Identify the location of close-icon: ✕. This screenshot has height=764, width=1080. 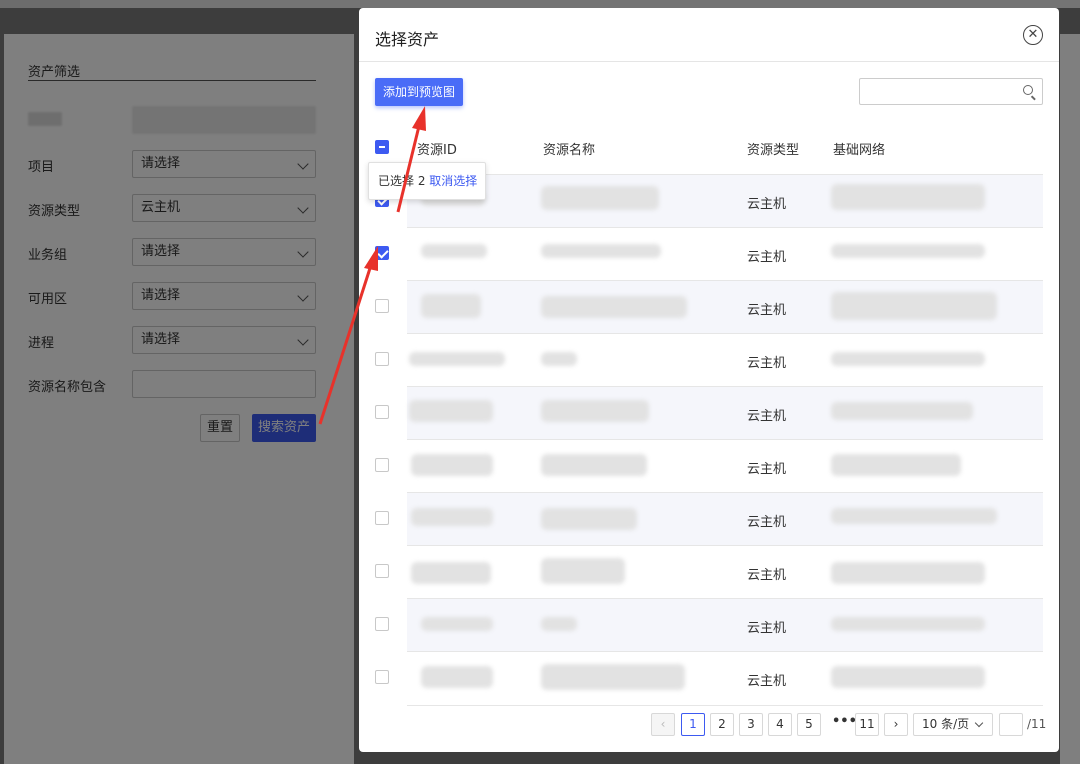
(1033, 35).